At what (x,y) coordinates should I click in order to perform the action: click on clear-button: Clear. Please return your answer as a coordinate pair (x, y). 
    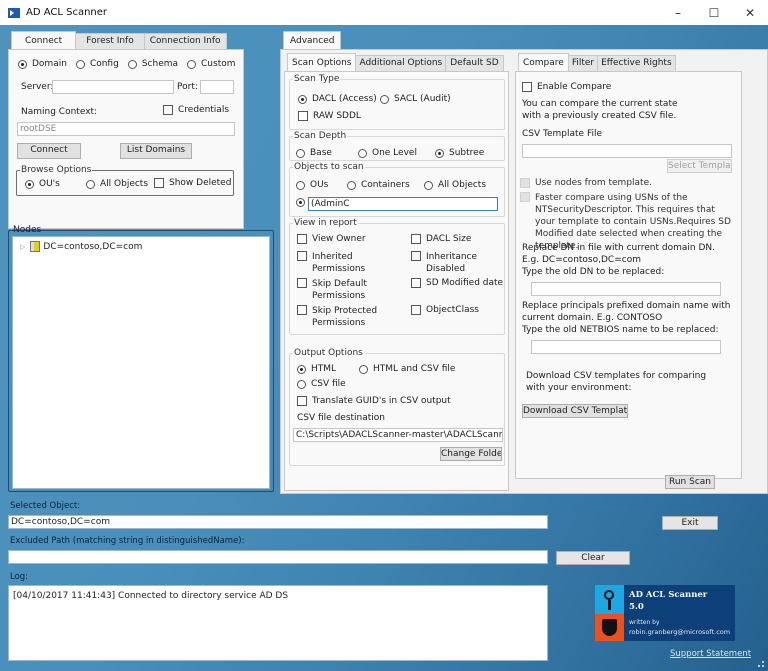
    Looking at the image, I should click on (593, 558).